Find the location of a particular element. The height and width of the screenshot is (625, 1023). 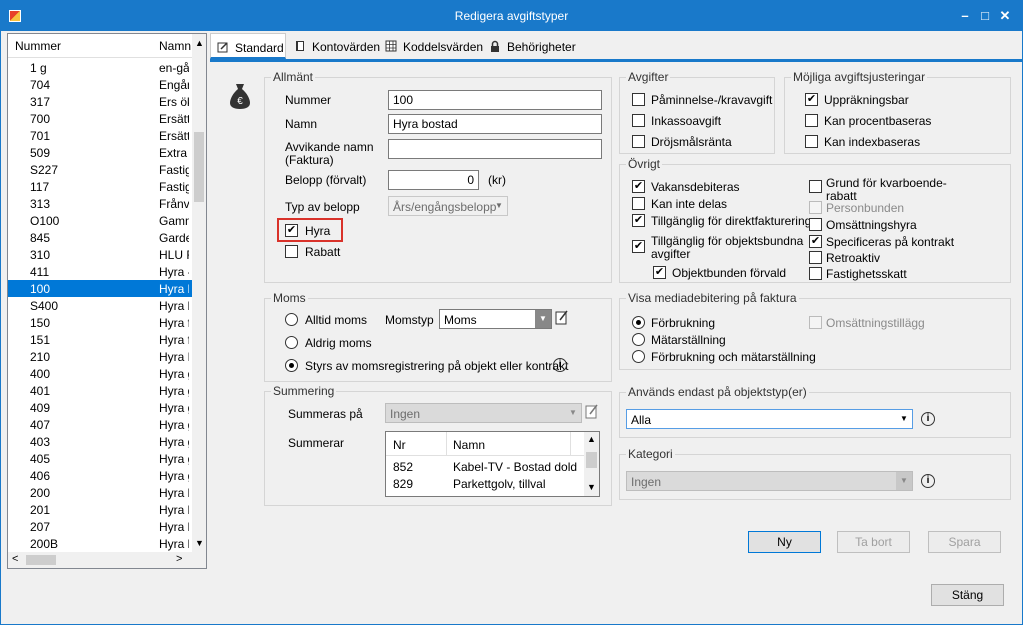

list-item: 403 Hyra g is located at coordinates (100, 441).